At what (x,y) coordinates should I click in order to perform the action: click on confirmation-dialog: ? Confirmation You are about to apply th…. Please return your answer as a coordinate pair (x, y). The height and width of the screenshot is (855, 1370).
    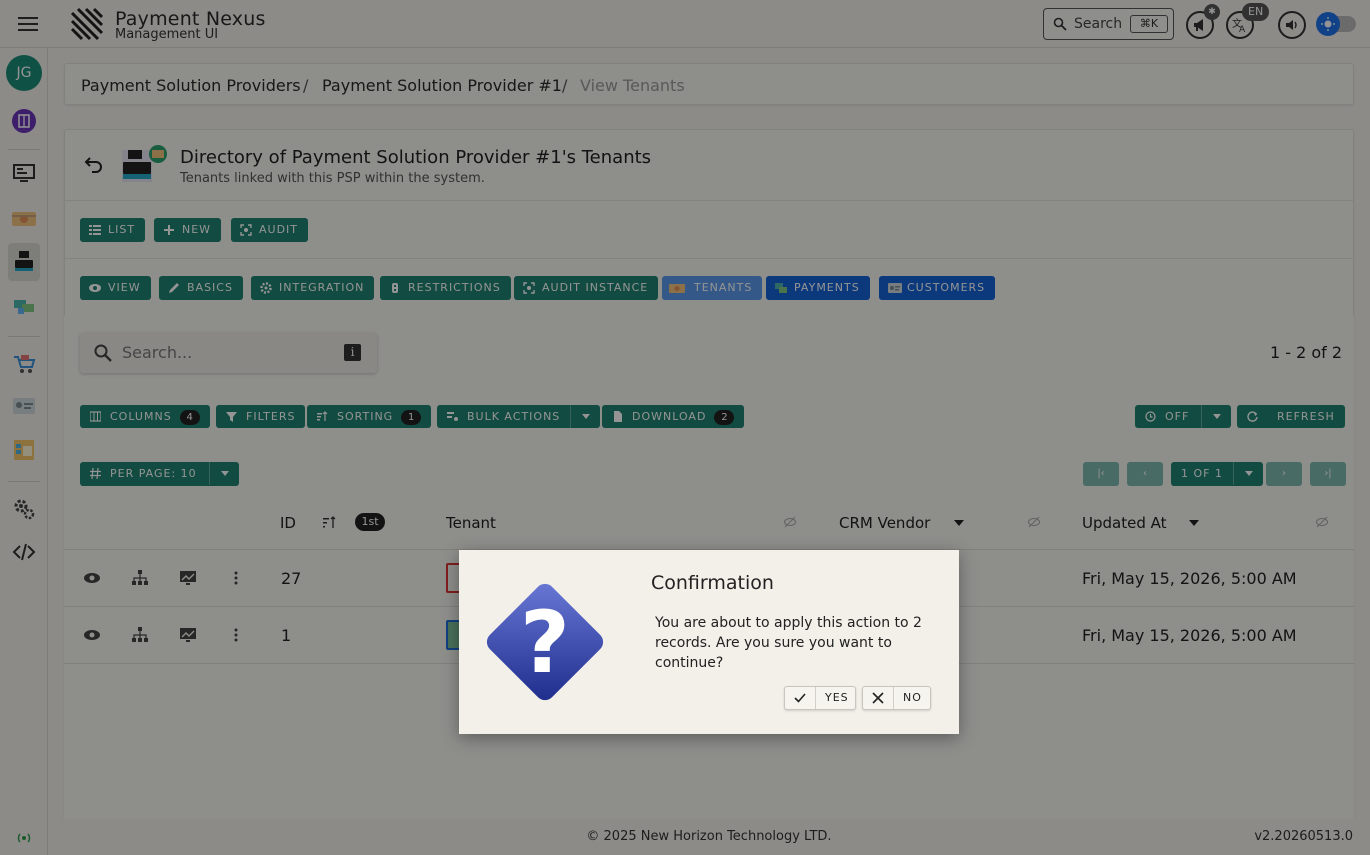
    Looking at the image, I should click on (709, 642).